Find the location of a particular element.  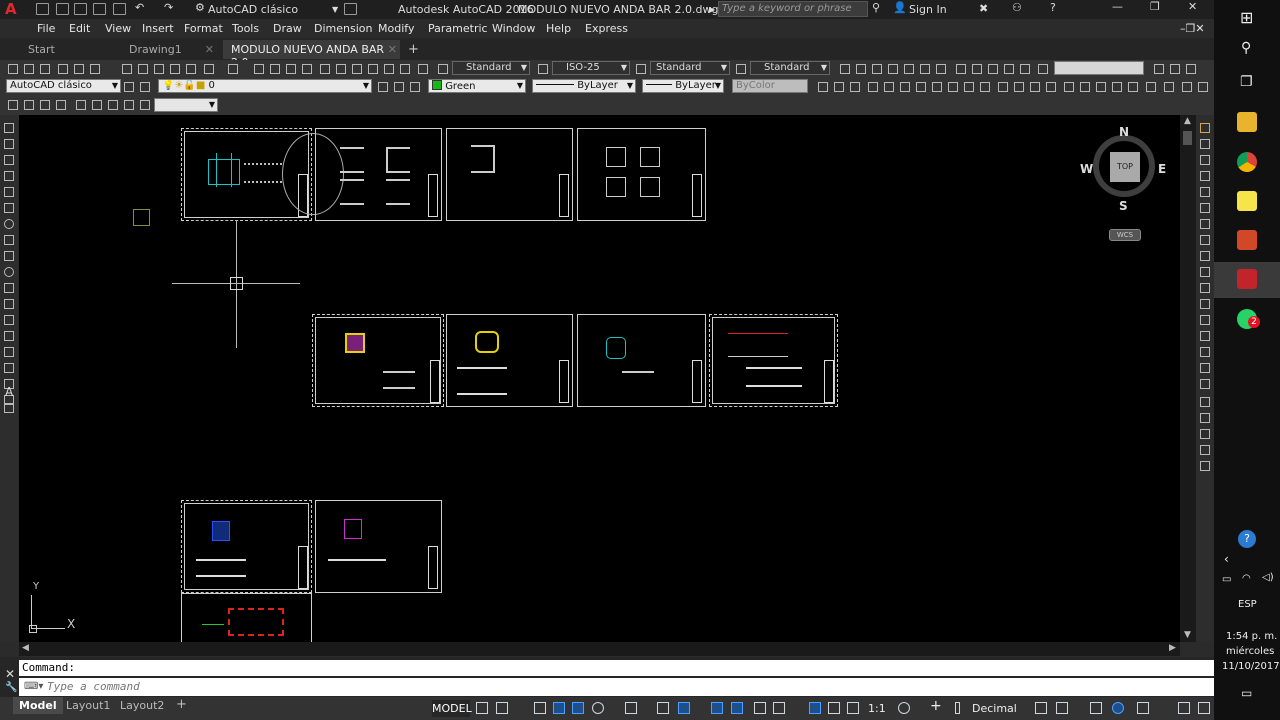

search-icon: ⚲ is located at coordinates (1246, 48).